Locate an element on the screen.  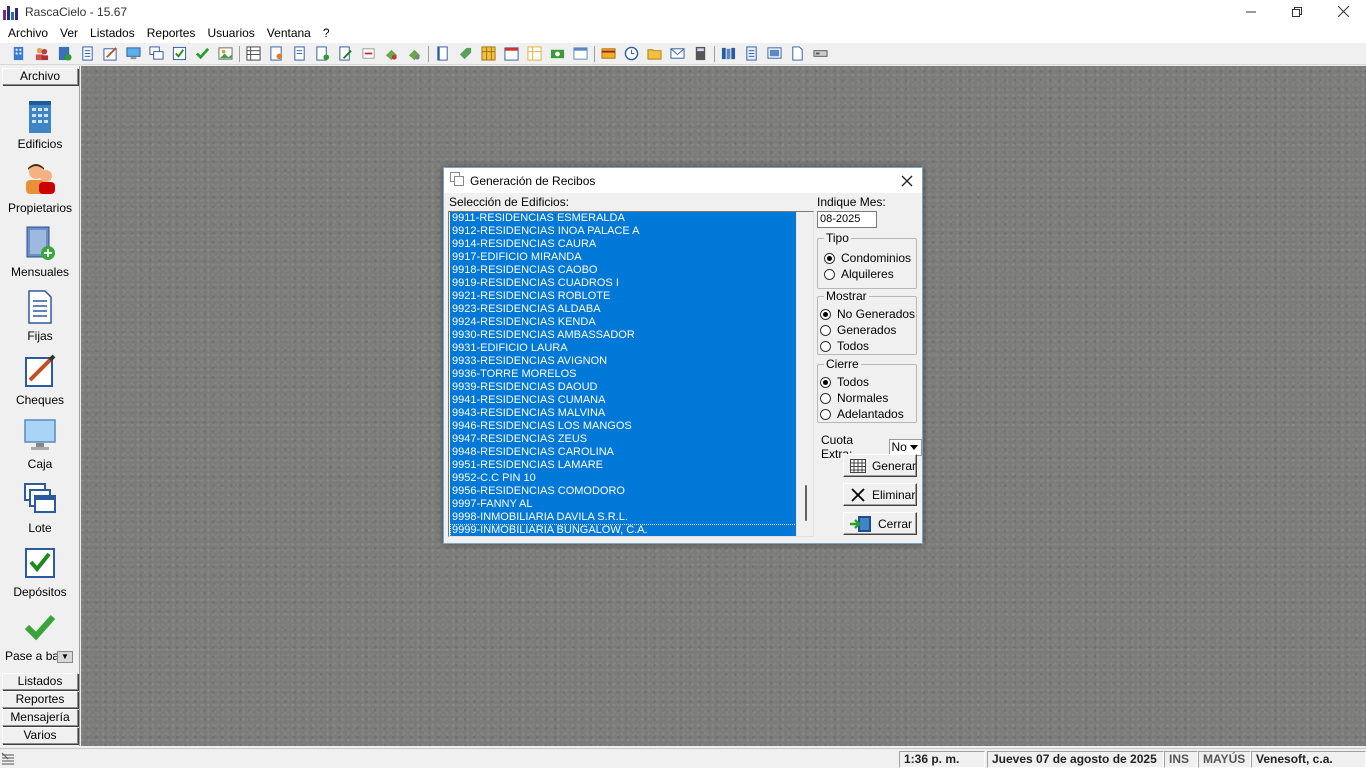
list-item: 9923-RESIDENCIAS ALDABA is located at coordinates (623, 309).